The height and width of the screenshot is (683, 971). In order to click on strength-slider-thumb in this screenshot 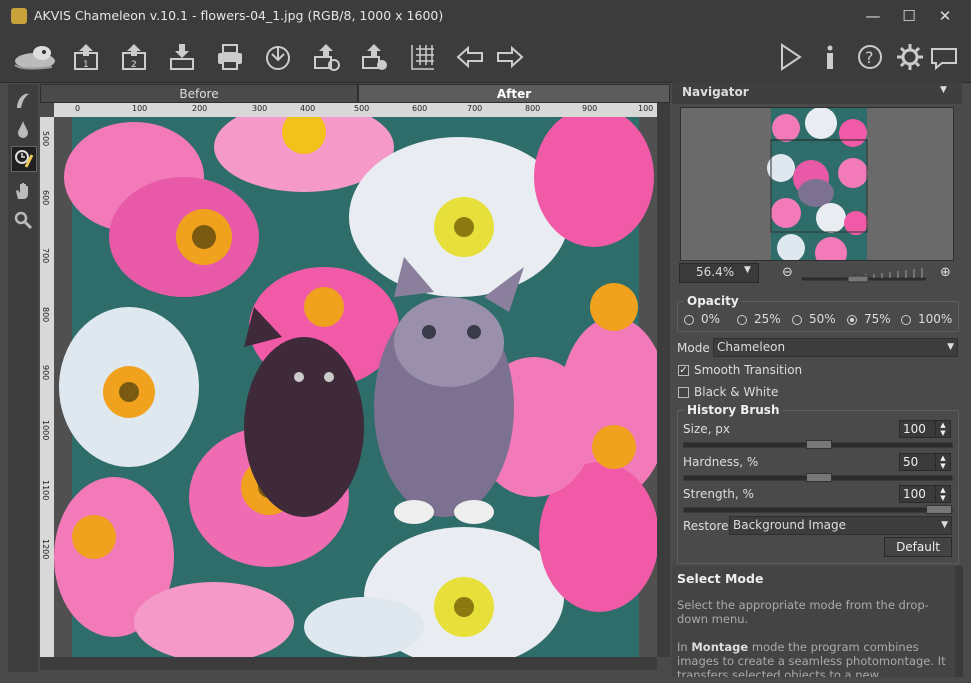, I will do `click(939, 509)`.